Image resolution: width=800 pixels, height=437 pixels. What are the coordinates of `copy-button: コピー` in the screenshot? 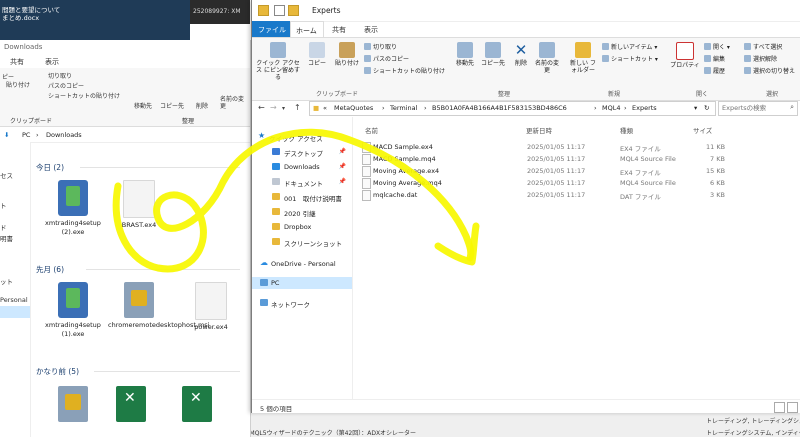 It's located at (317, 54).